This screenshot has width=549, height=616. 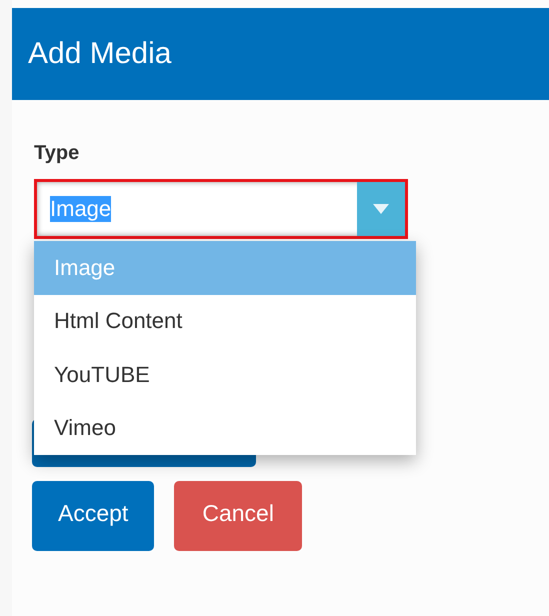 What do you see at coordinates (100, 54) in the screenshot?
I see `dialog-title: Add Media` at bounding box center [100, 54].